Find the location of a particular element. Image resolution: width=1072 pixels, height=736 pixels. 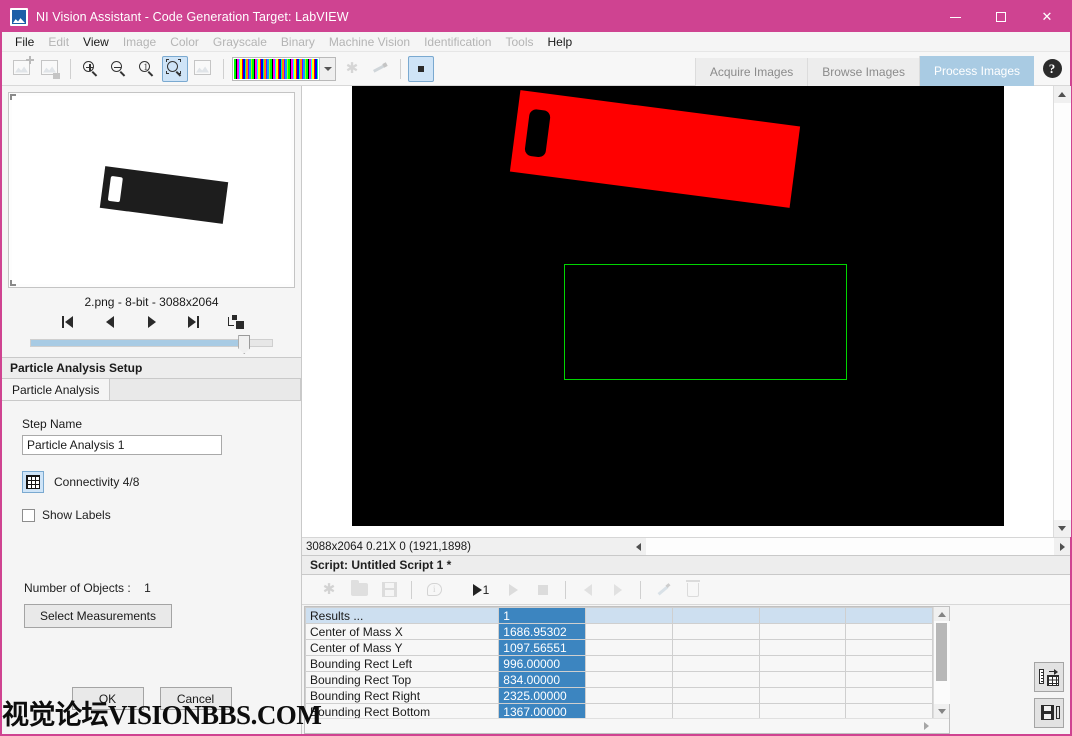

show-labels-checkbox is located at coordinates (28, 515).